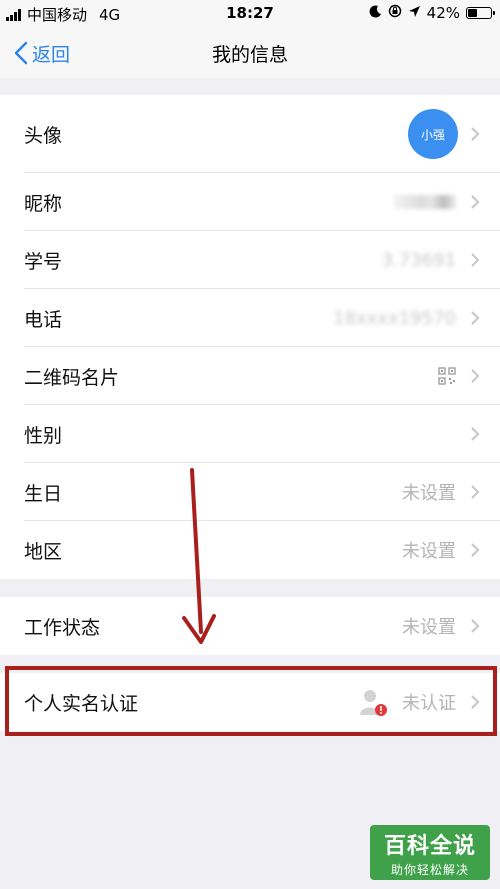 This screenshot has width=500, height=889. What do you see at coordinates (250, 260) in the screenshot?
I see `row-student-id: 学号 3.73691` at bounding box center [250, 260].